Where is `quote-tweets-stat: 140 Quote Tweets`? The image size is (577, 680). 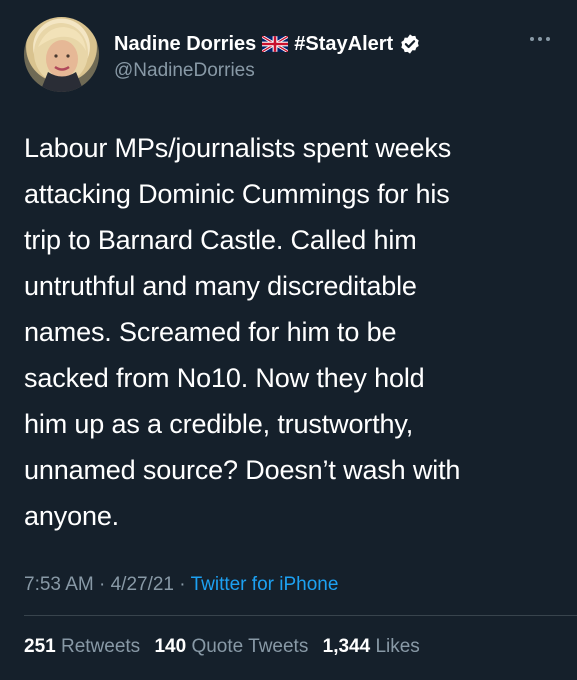
quote-tweets-stat: 140 Quote Tweets is located at coordinates (233, 646).